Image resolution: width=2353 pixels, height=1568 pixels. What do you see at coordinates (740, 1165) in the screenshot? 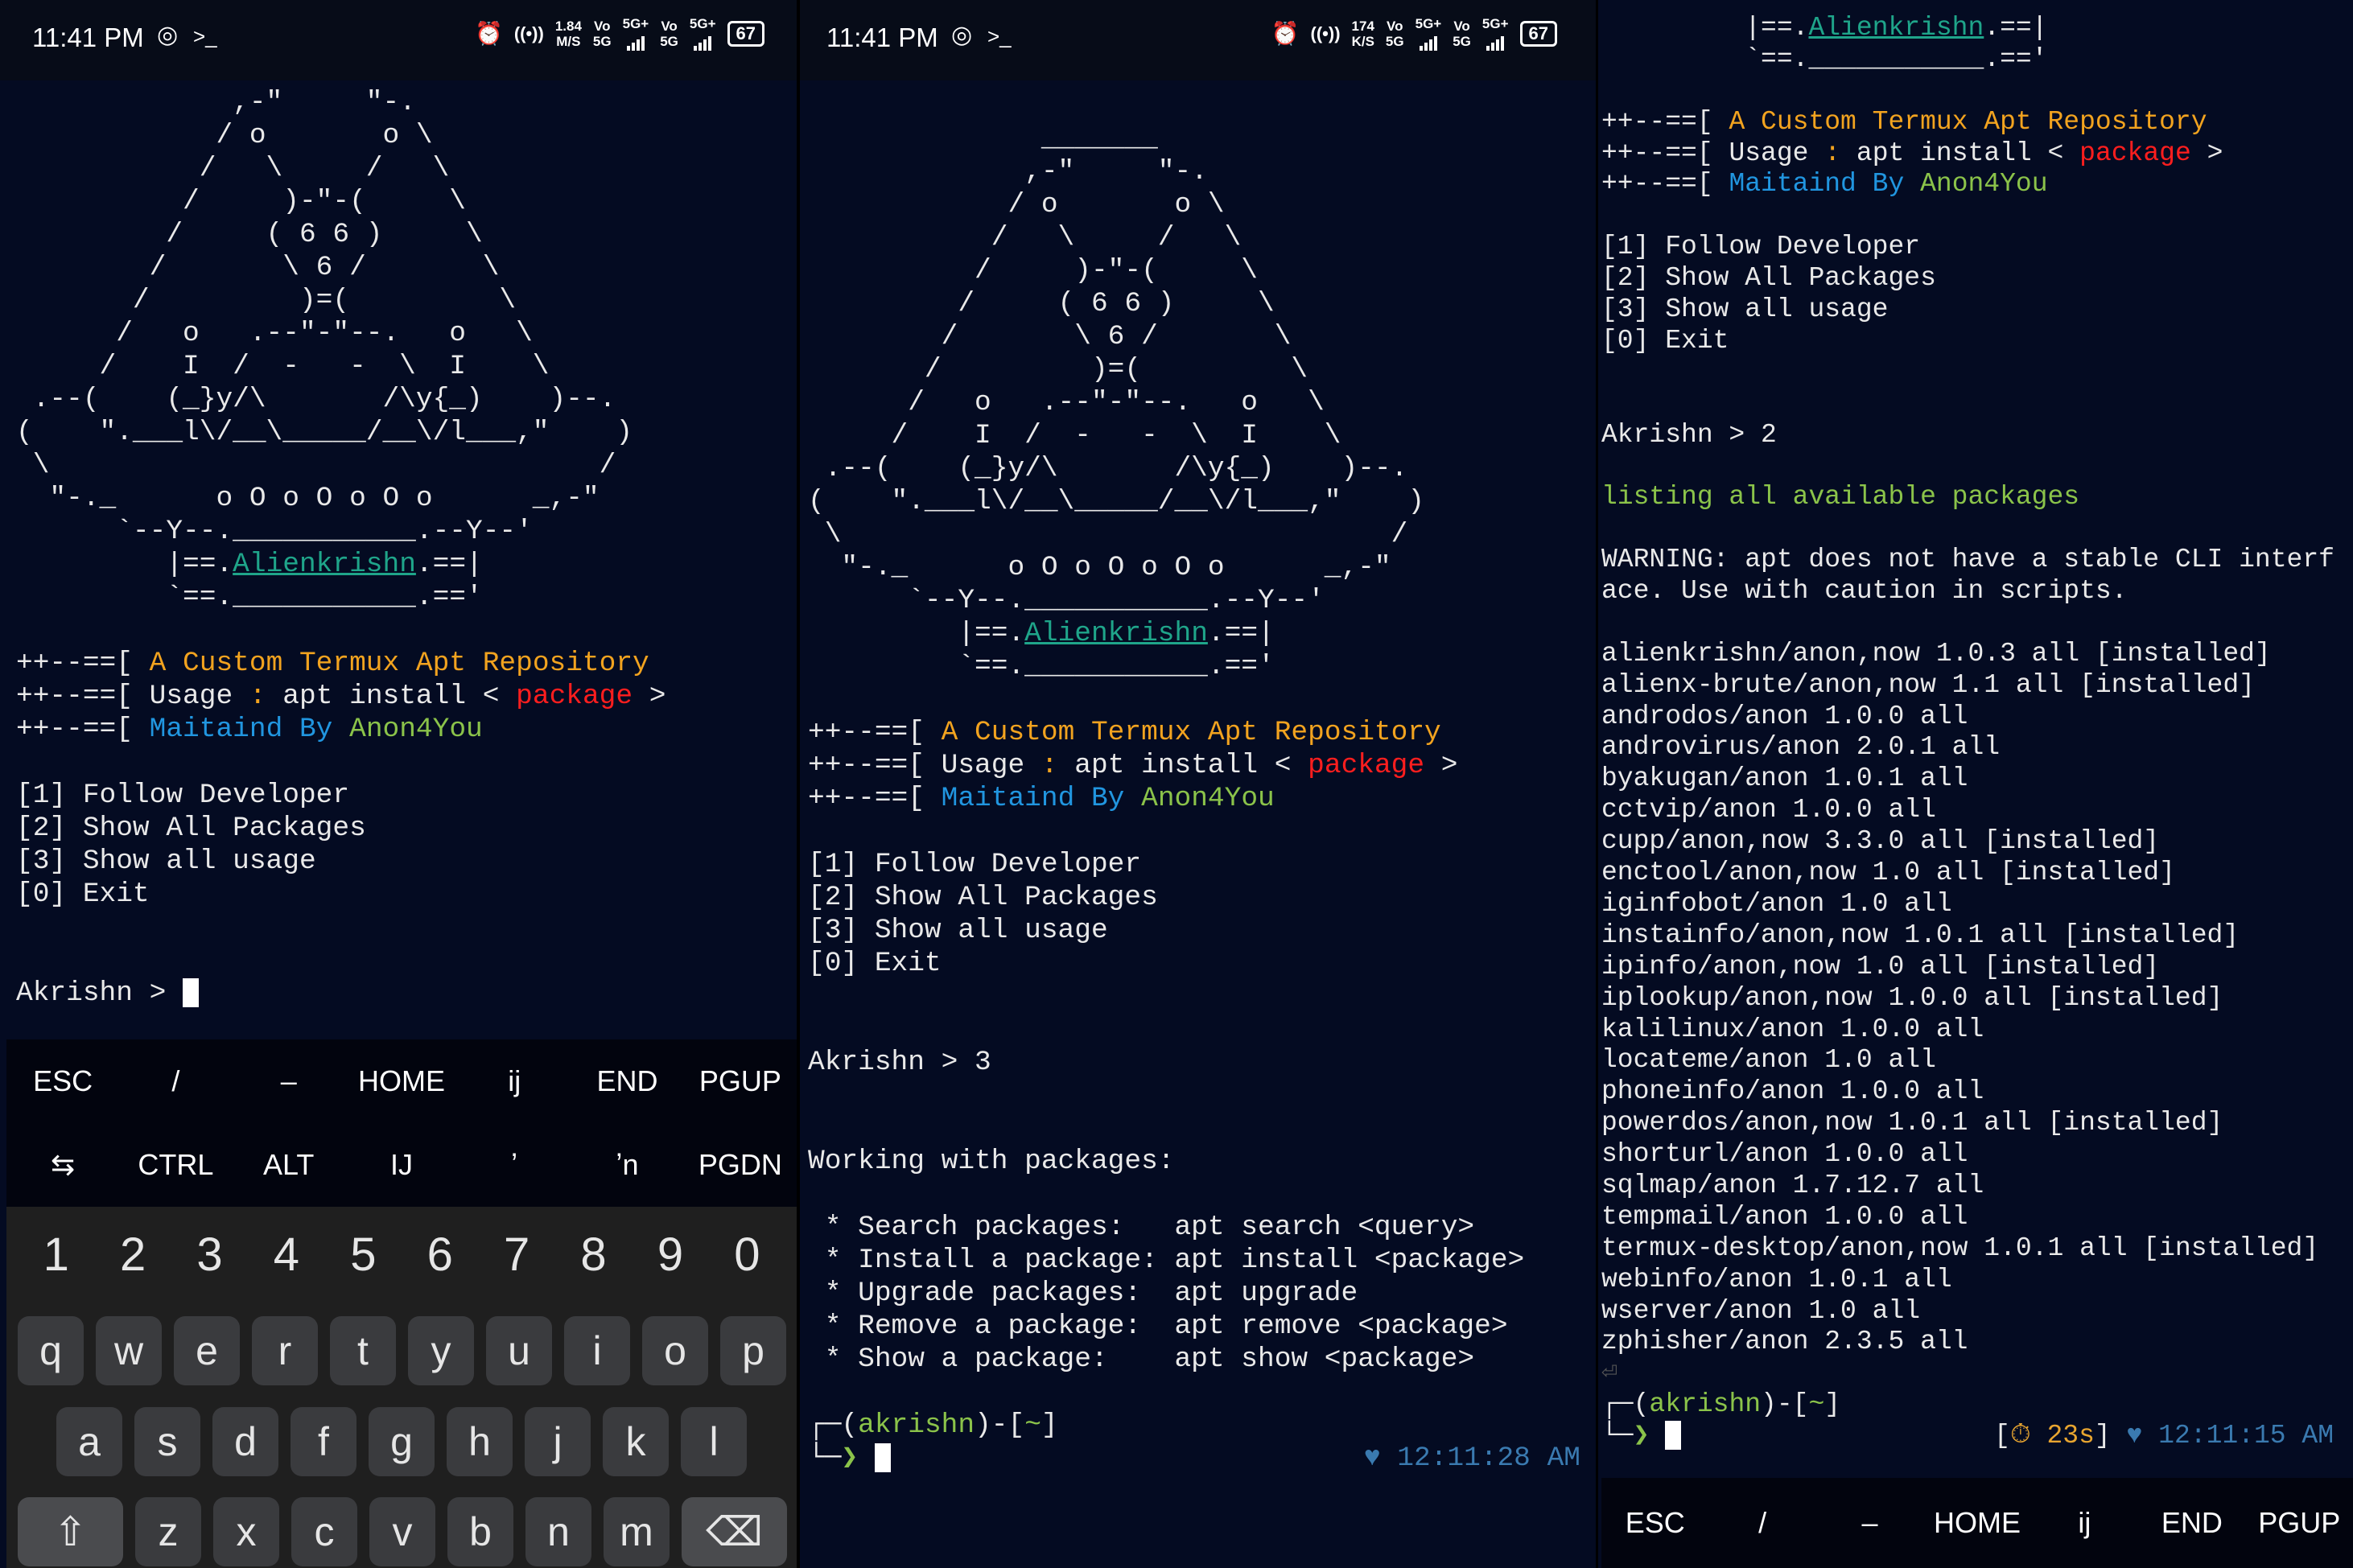
I see `extra-key-pgdn: PGDN` at bounding box center [740, 1165].